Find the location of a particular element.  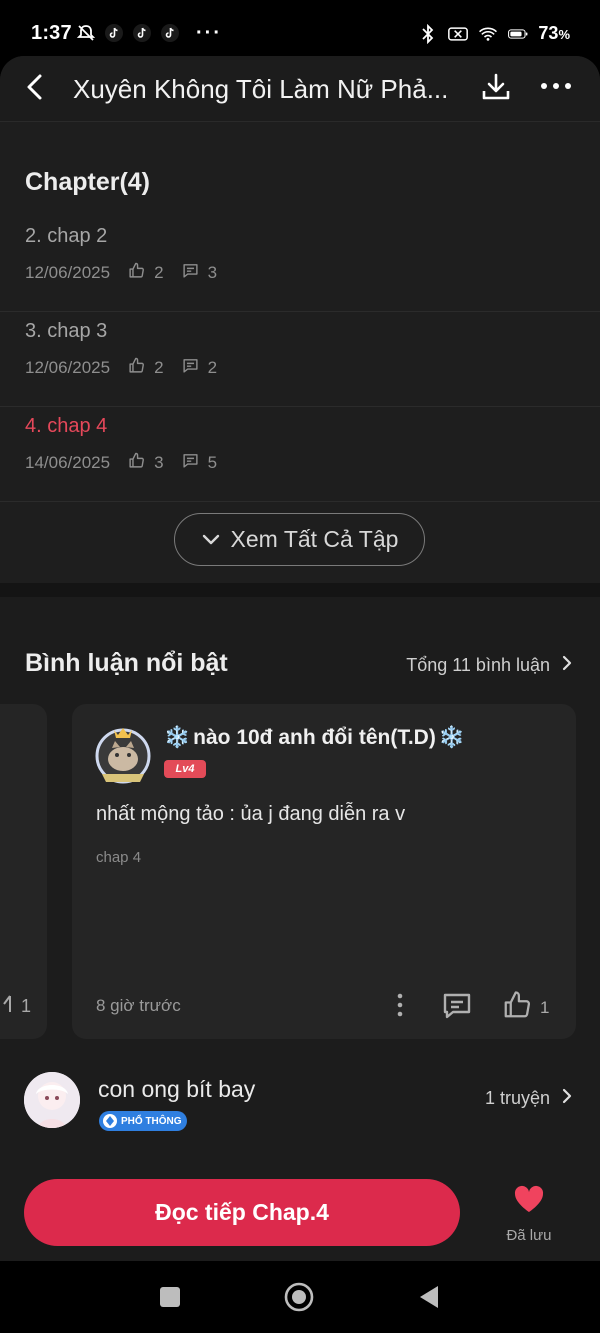

author-name: con ong bít bay is located at coordinates (176, 1089).